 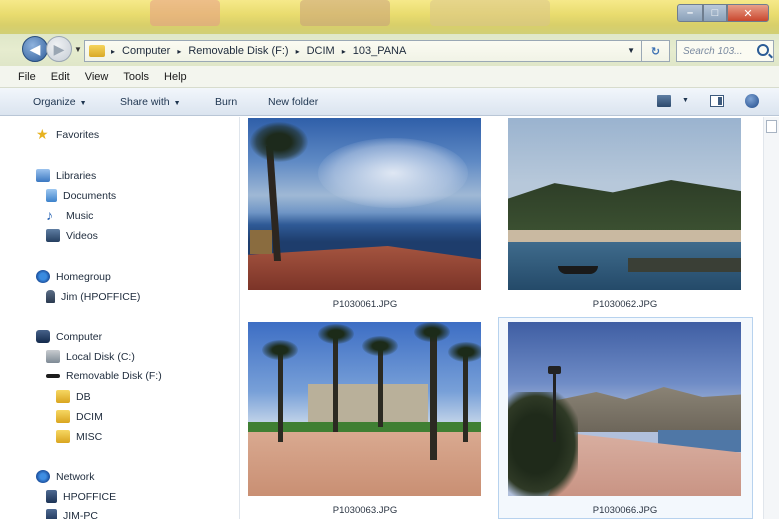 What do you see at coordinates (321, 51) in the screenshot?
I see `breadcrumb-dcim: DCIM` at bounding box center [321, 51].